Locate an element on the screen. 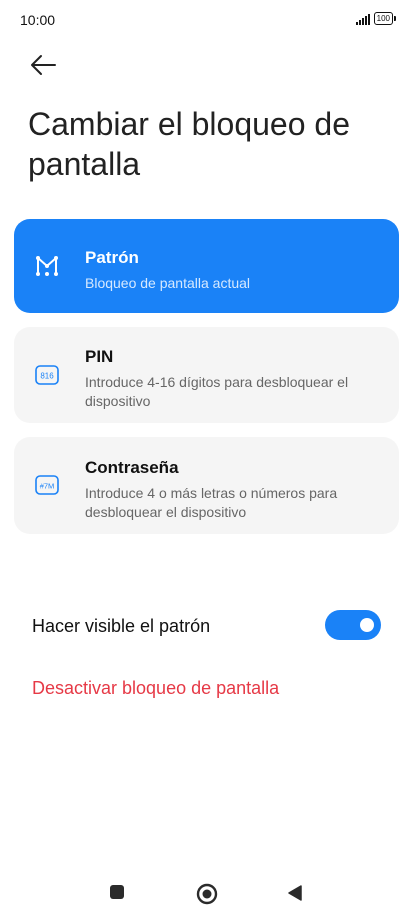 The height and width of the screenshot is (920, 413). triangle-back-icon is located at coordinates (295, 893).